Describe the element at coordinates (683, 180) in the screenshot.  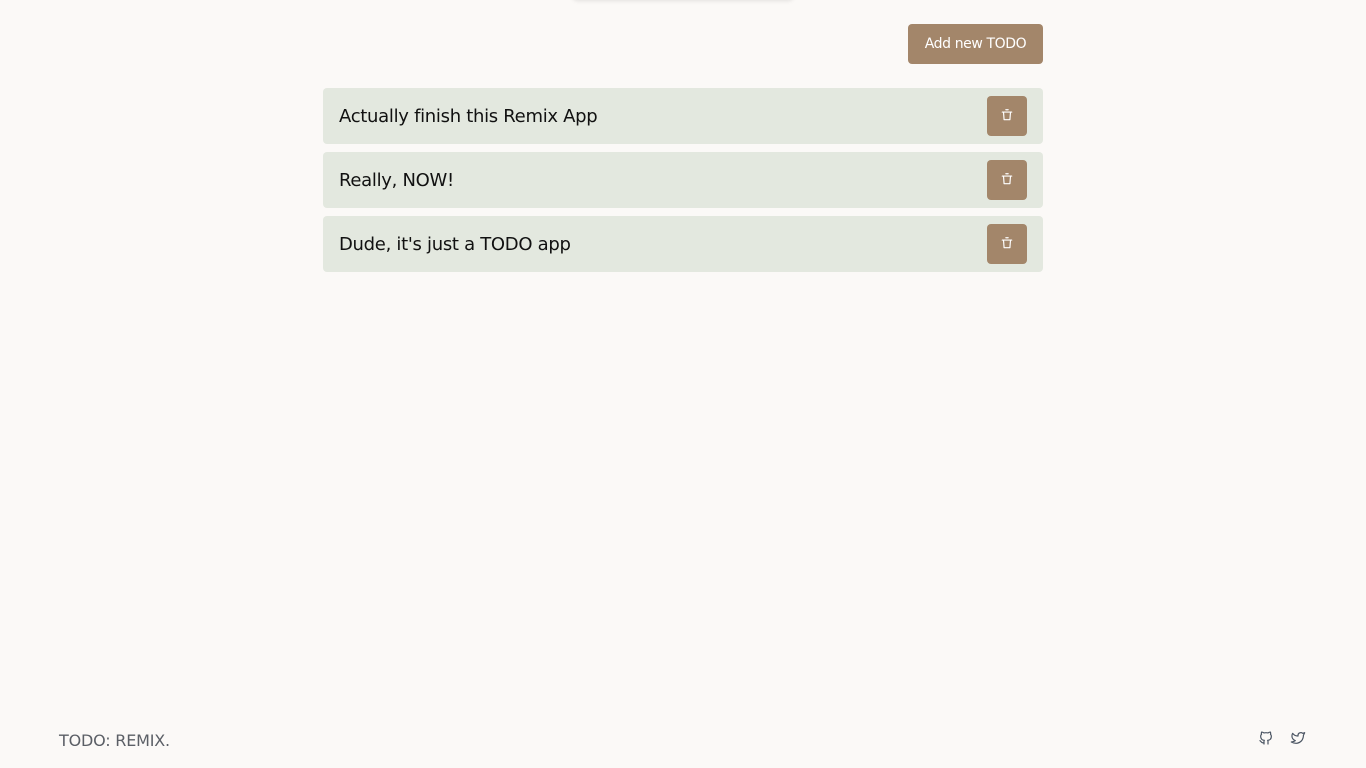
I see `todo-item: Really, NOW!` at that location.